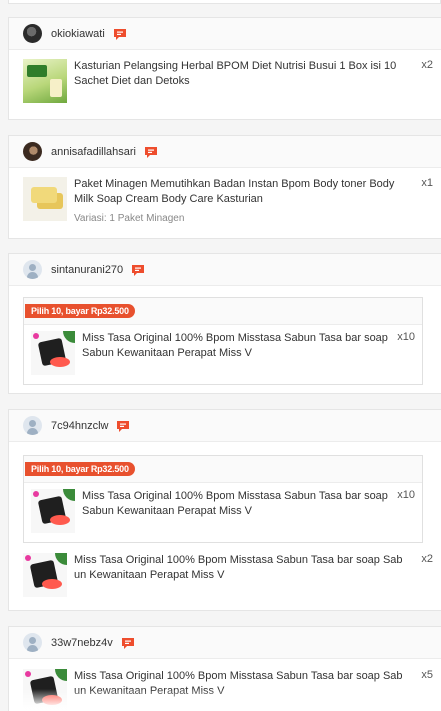 This screenshot has width=441, height=711. What do you see at coordinates (225, 643) in the screenshot?
I see `order-buyer-header: 33w7nebz4v` at bounding box center [225, 643].